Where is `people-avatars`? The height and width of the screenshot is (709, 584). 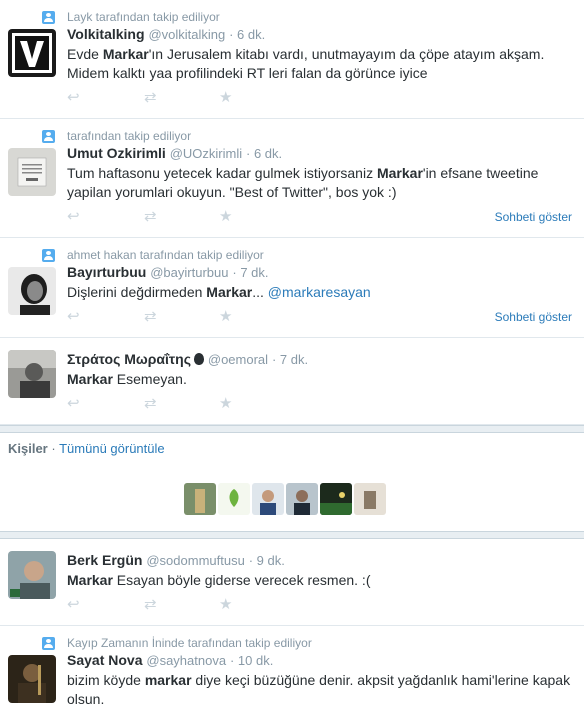
people-avatars is located at coordinates (285, 499).